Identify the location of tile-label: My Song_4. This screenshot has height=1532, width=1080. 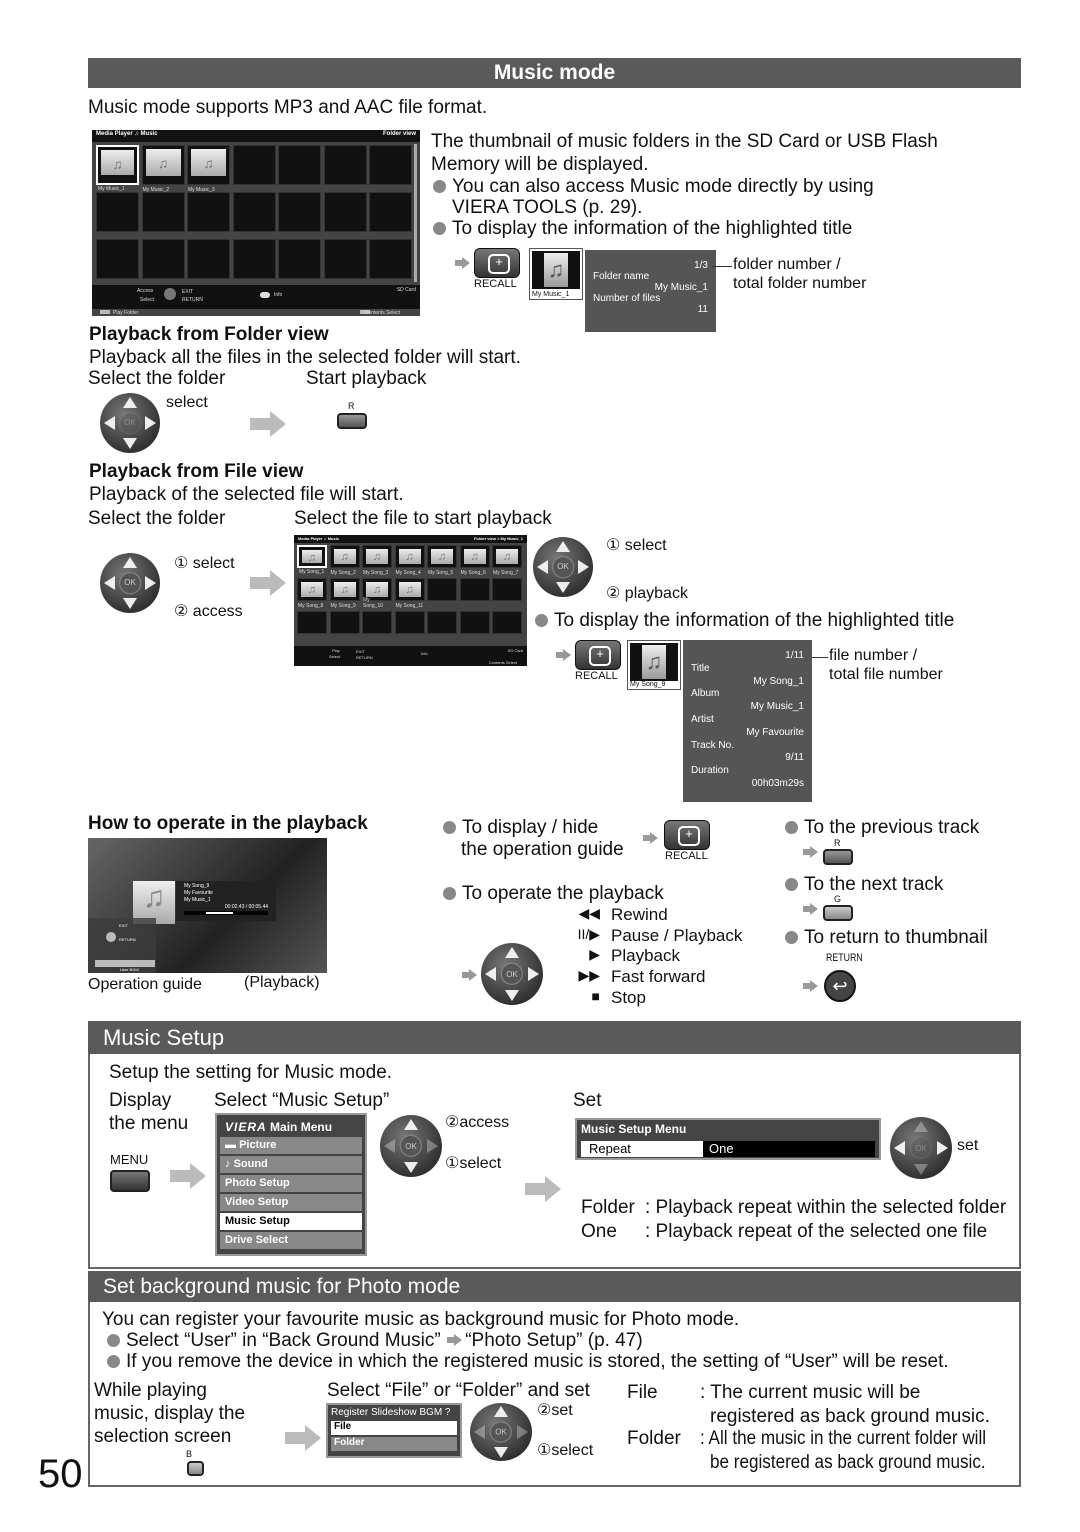
(408, 573).